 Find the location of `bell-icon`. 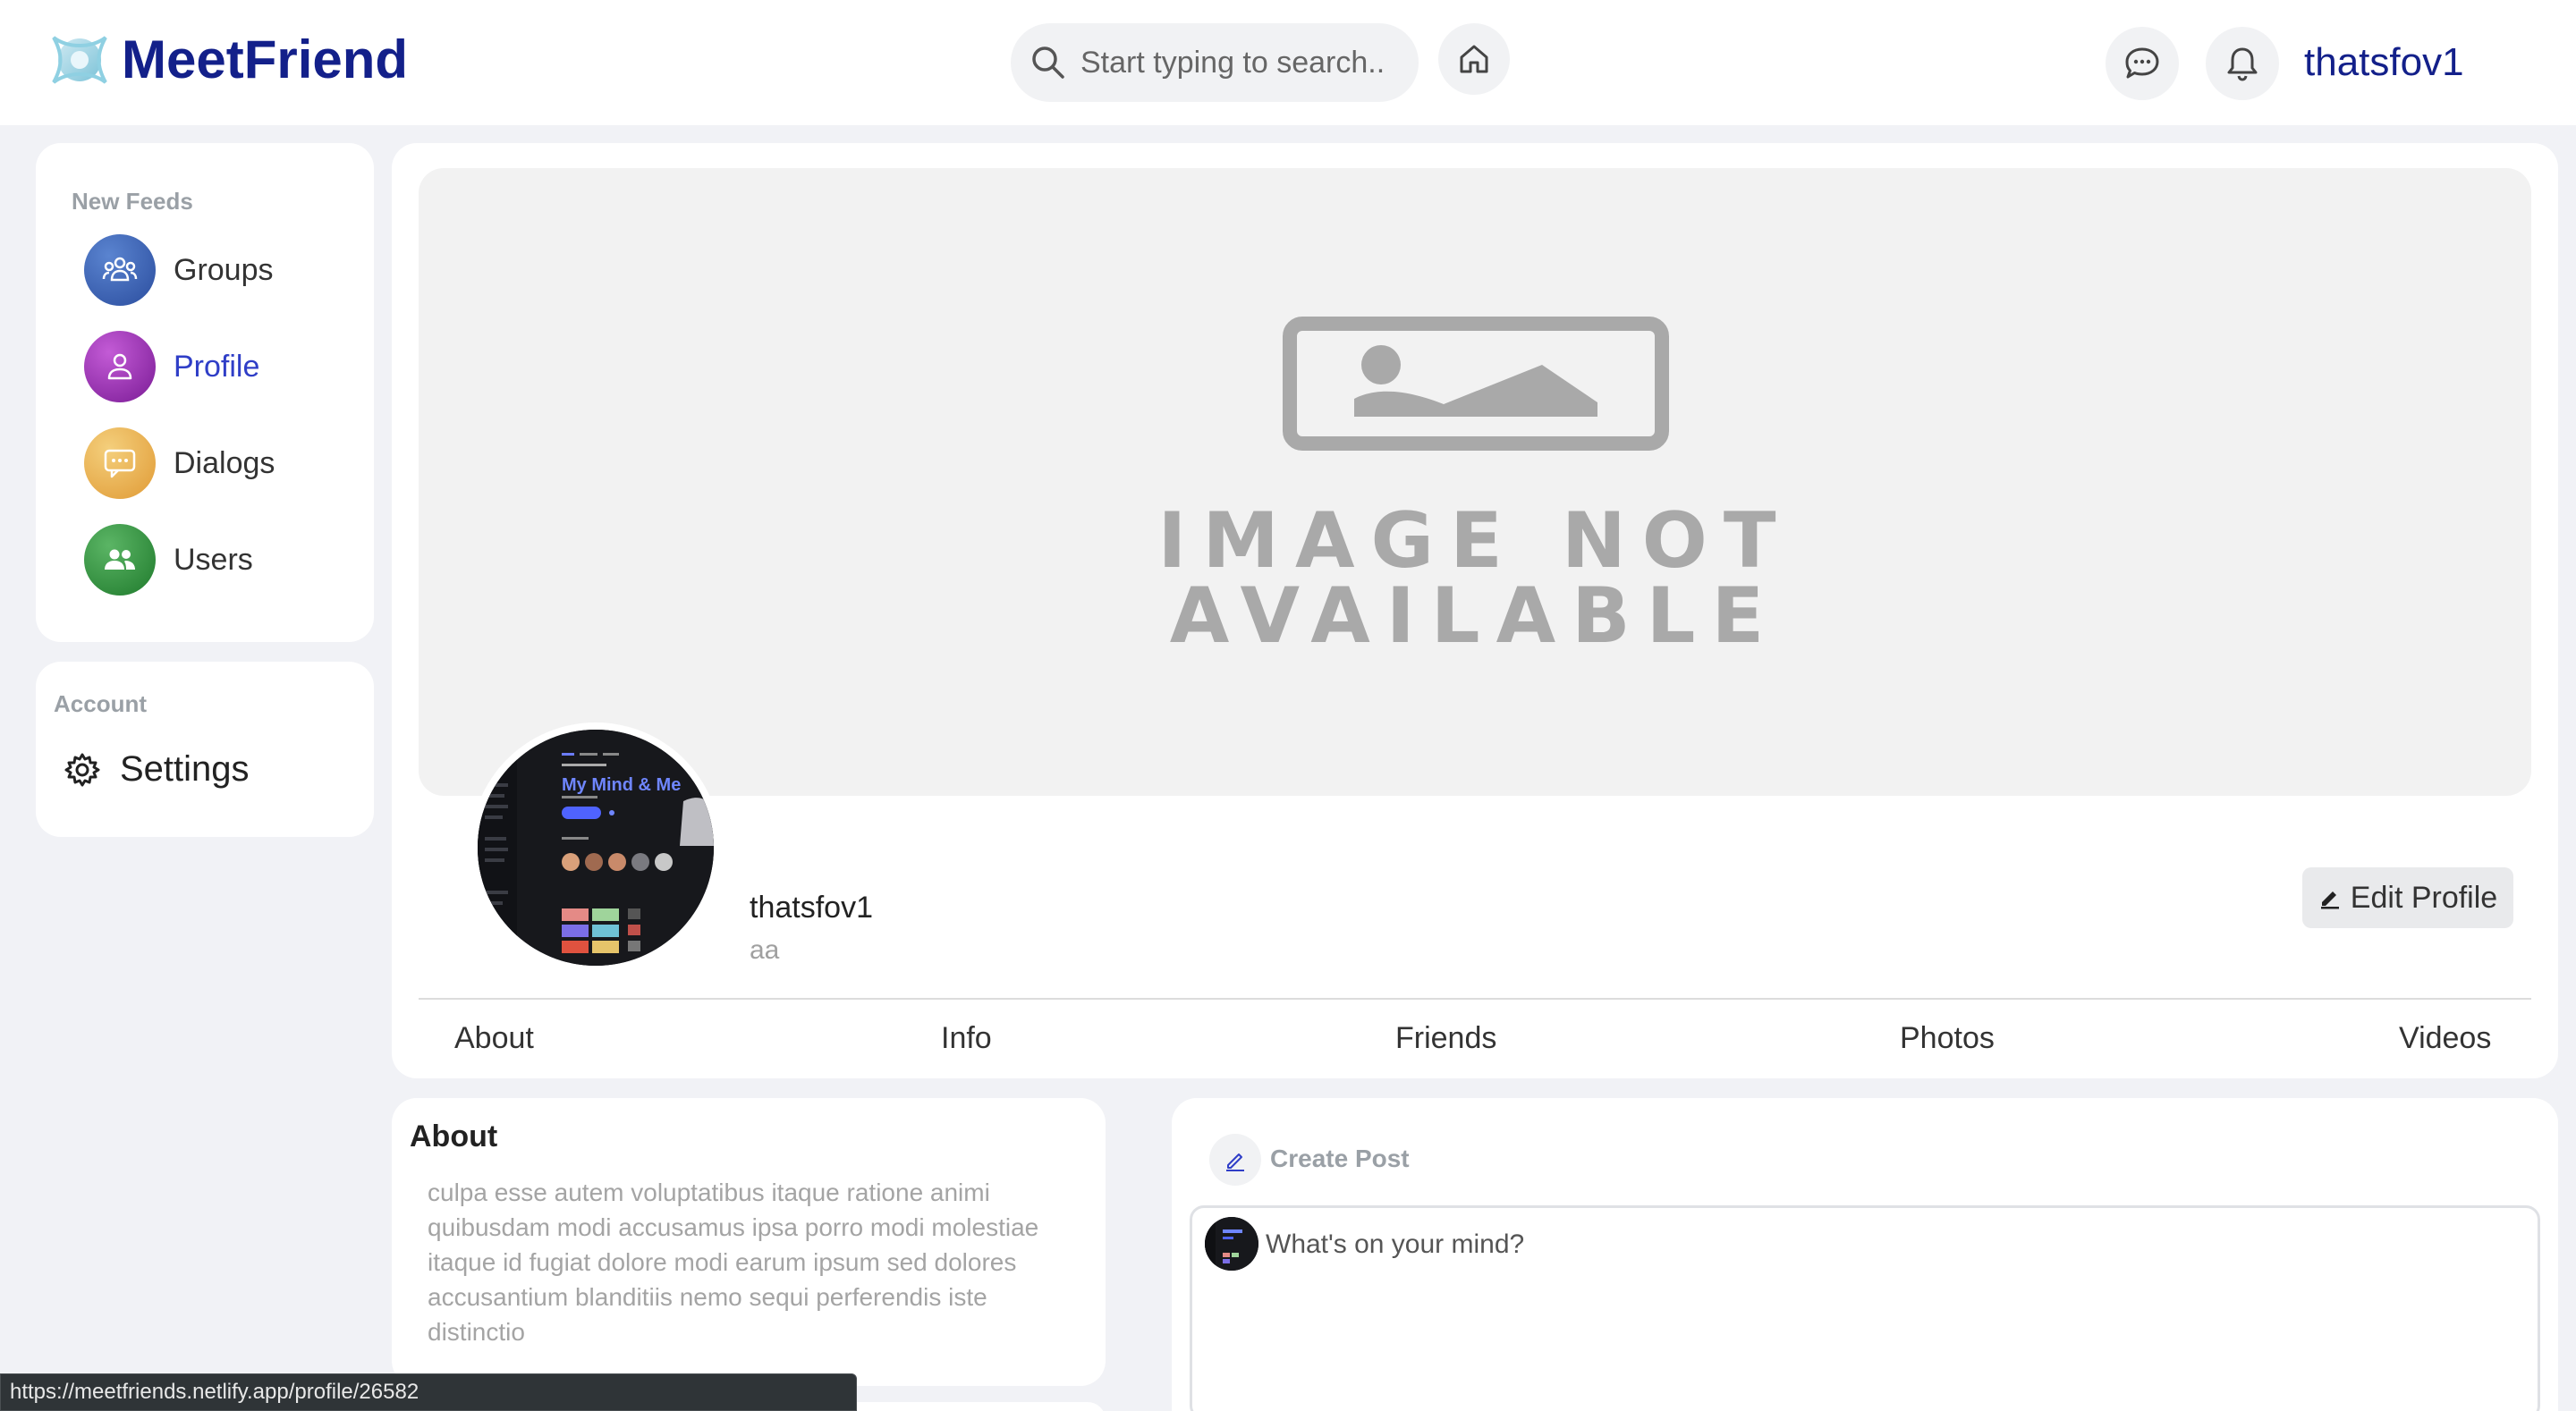

bell-icon is located at coordinates (2242, 64).